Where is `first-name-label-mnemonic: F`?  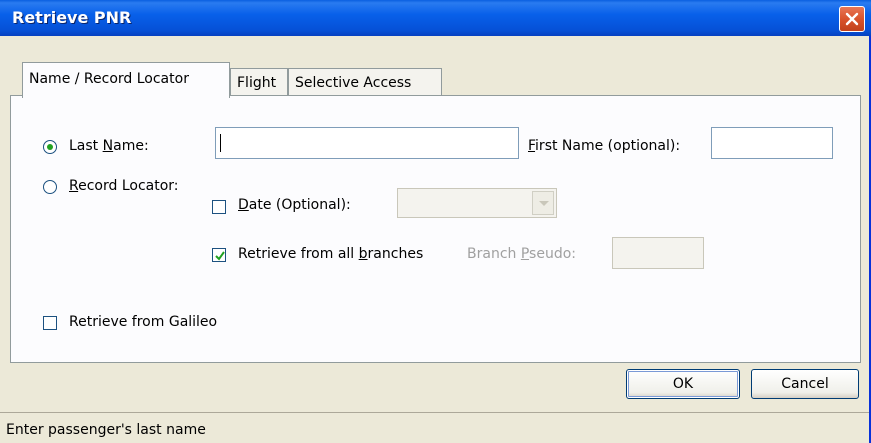 first-name-label-mnemonic: F is located at coordinates (532, 146).